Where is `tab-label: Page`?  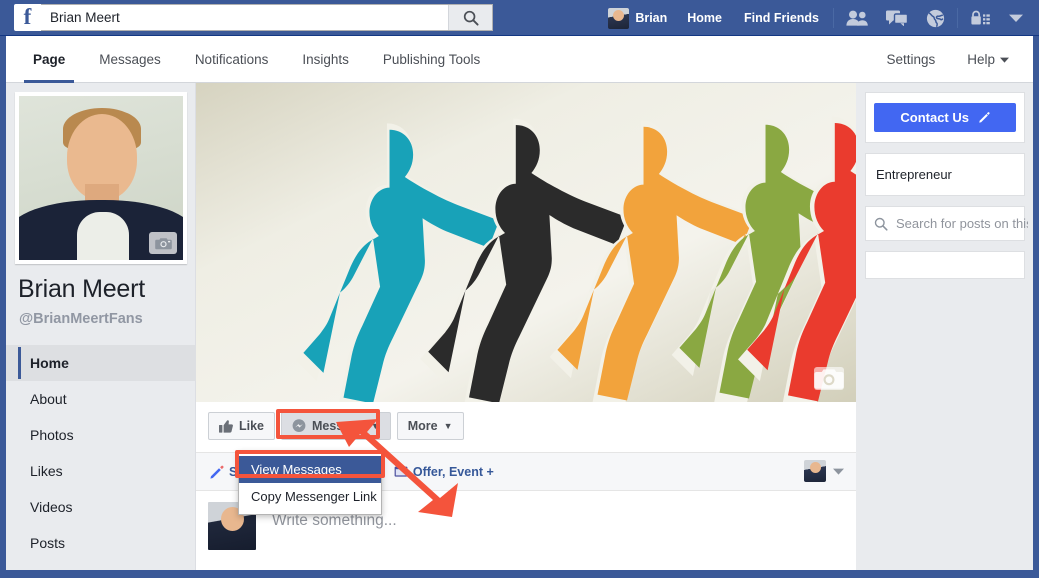 tab-label: Page is located at coordinates (49, 59).